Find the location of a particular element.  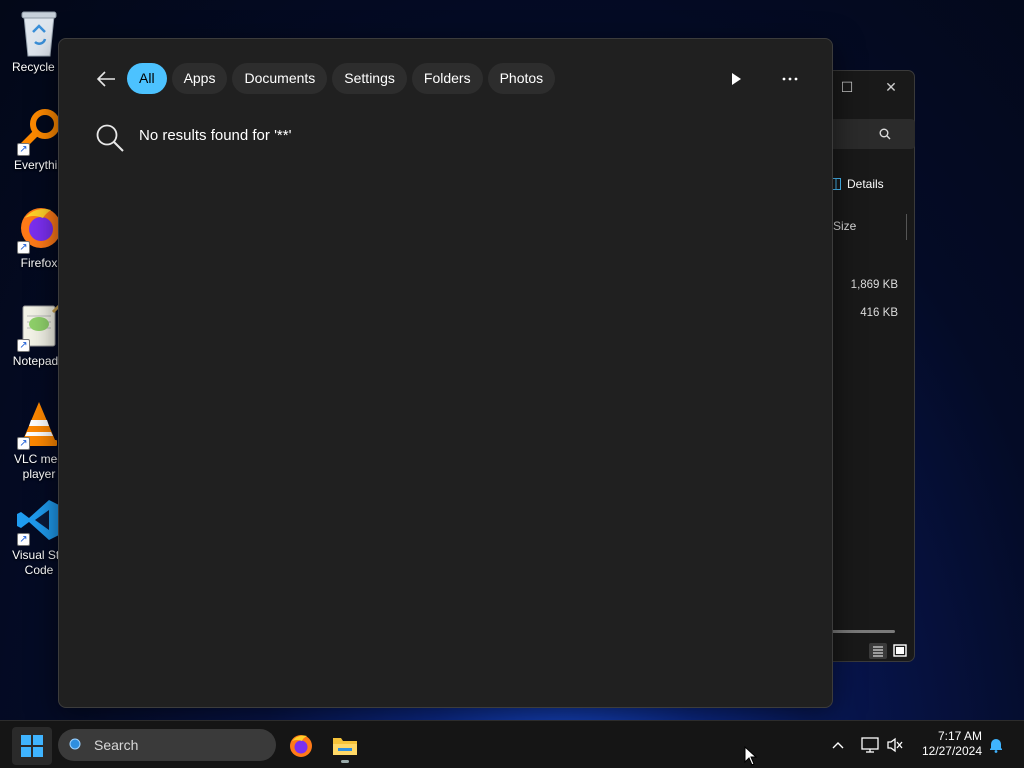

details-view-button is located at coordinates (878, 651).